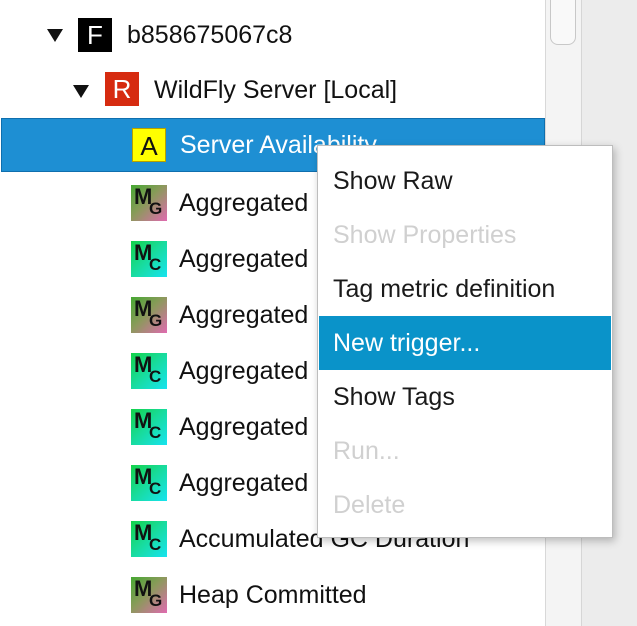  I want to click on scrollbar-thumb, so click(563, 22).